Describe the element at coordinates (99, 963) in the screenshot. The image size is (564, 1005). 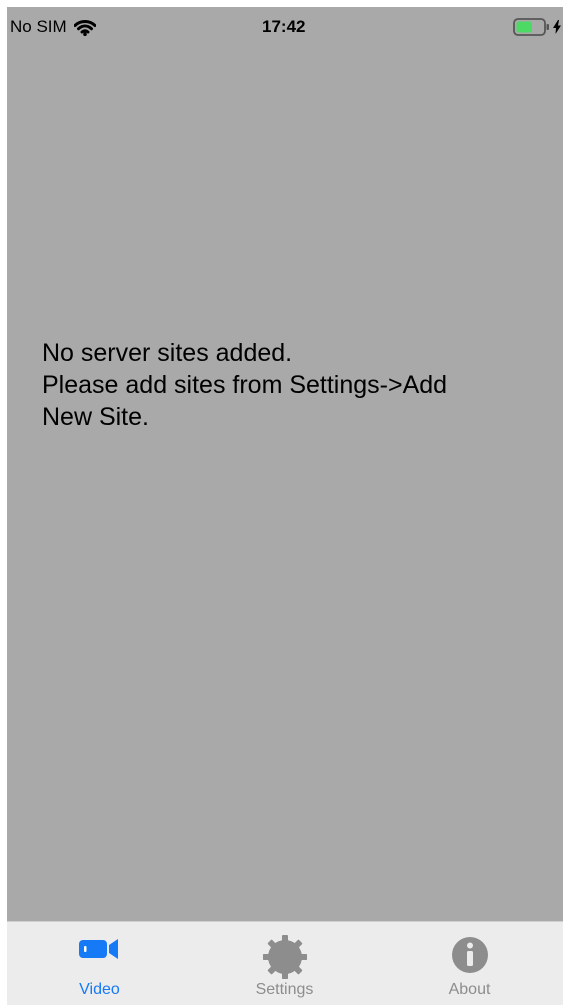
I see `tab-video: Video` at that location.